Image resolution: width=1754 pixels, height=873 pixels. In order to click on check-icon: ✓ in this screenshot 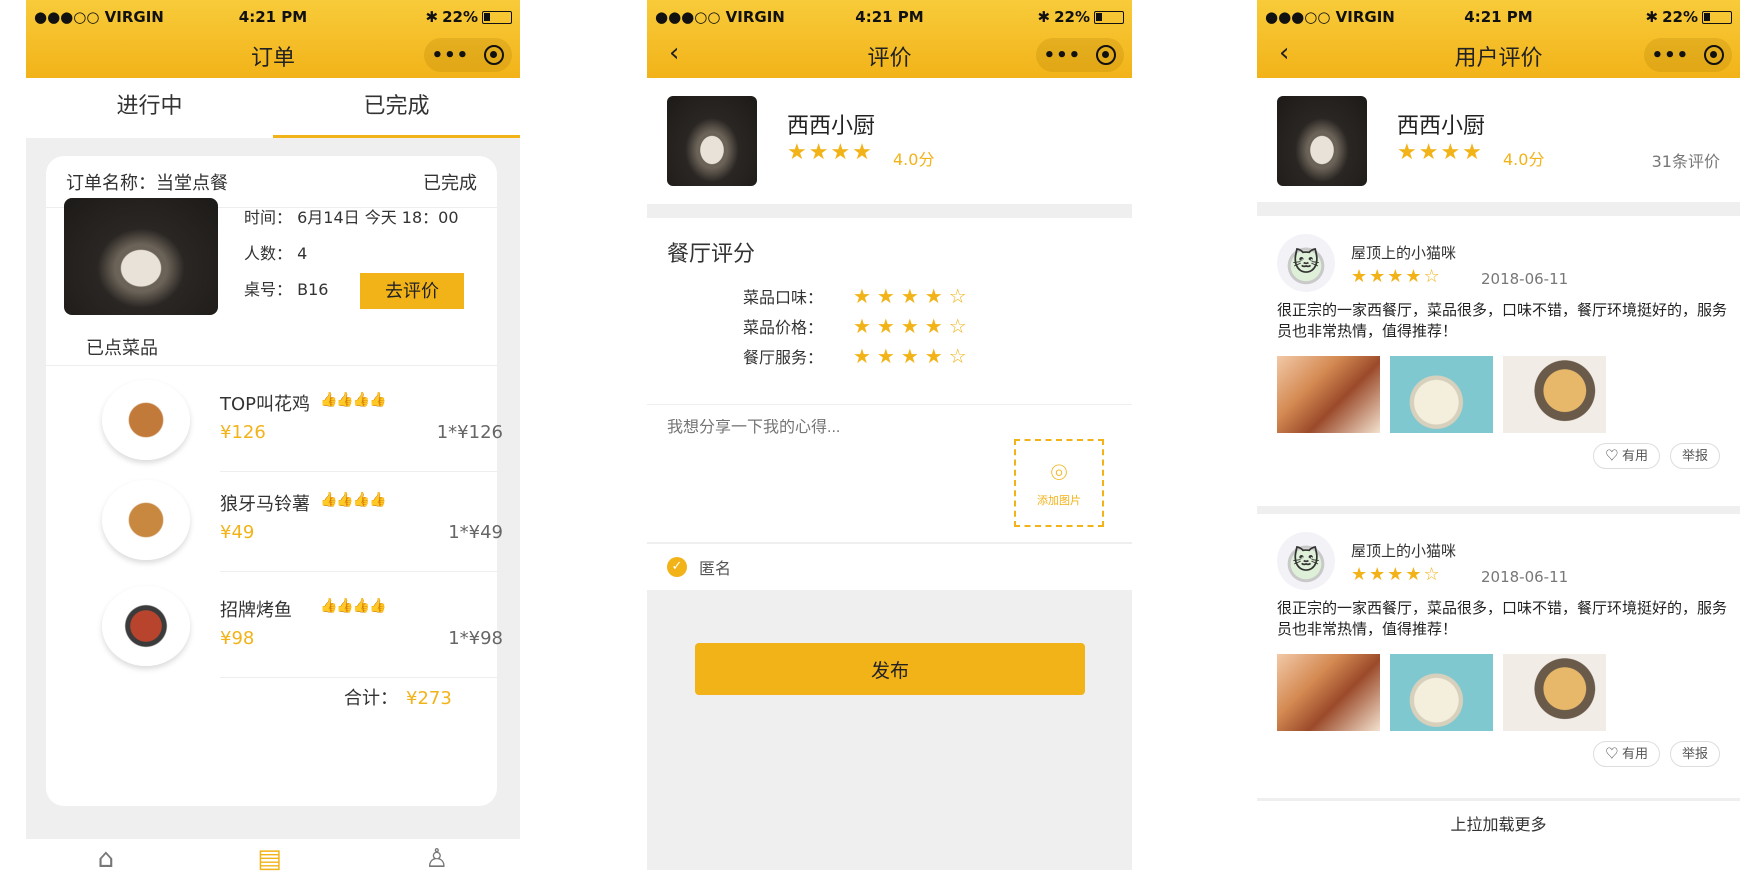, I will do `click(677, 567)`.